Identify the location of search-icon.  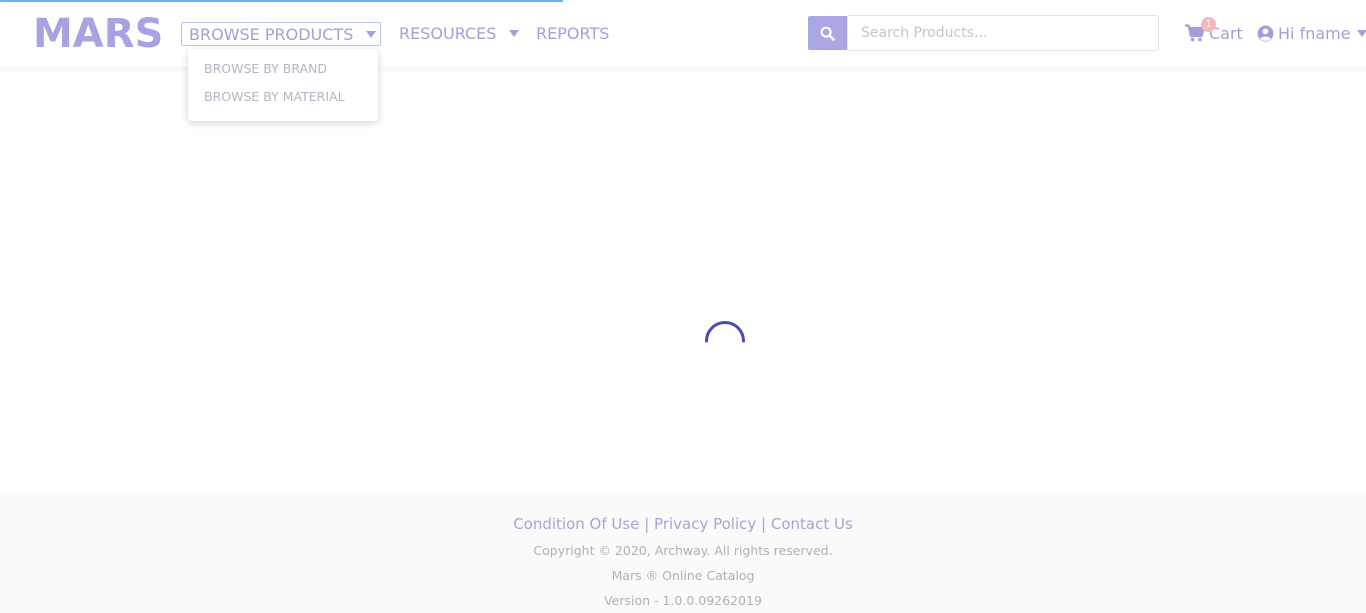
(827, 33).